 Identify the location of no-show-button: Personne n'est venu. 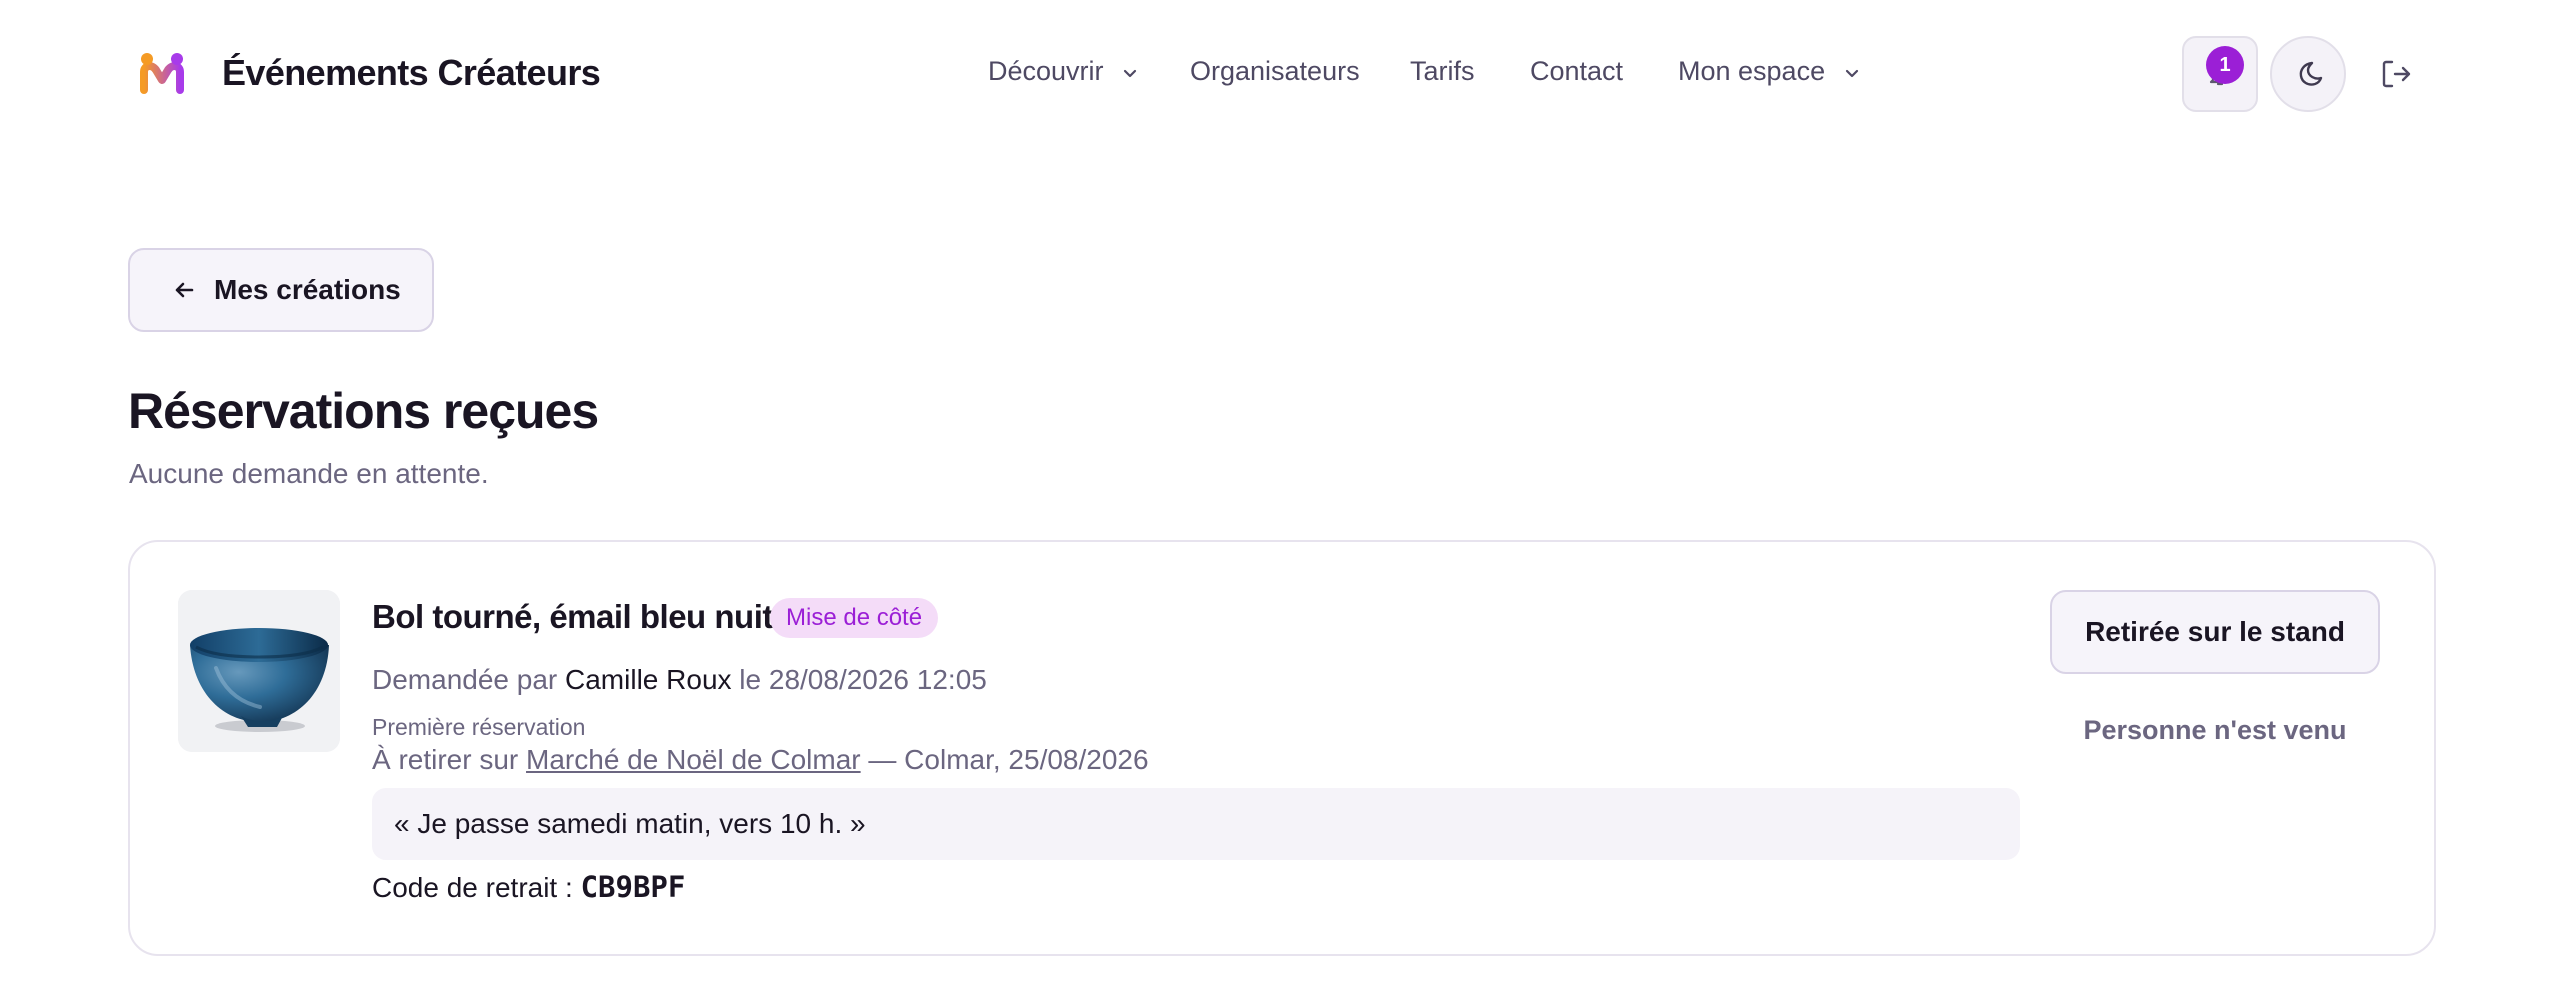
(2215, 730).